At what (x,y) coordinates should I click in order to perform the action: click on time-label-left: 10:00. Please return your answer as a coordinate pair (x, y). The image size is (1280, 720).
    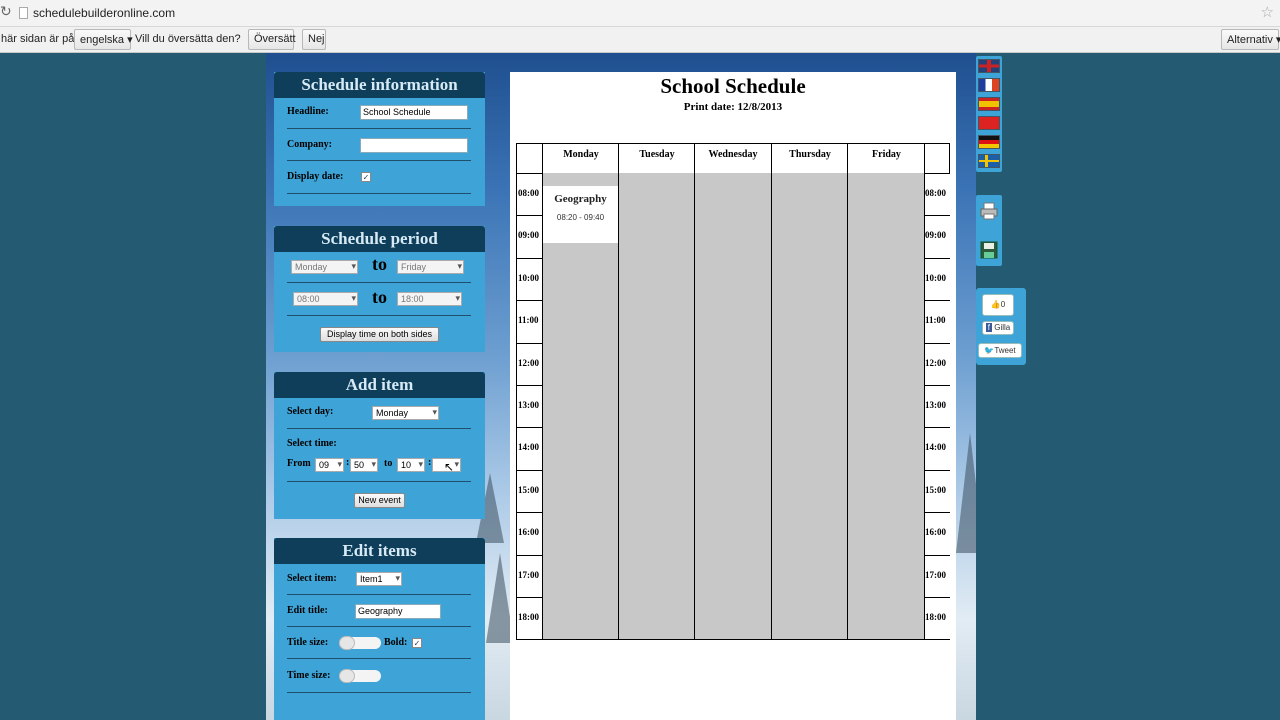
    Looking at the image, I should click on (528, 277).